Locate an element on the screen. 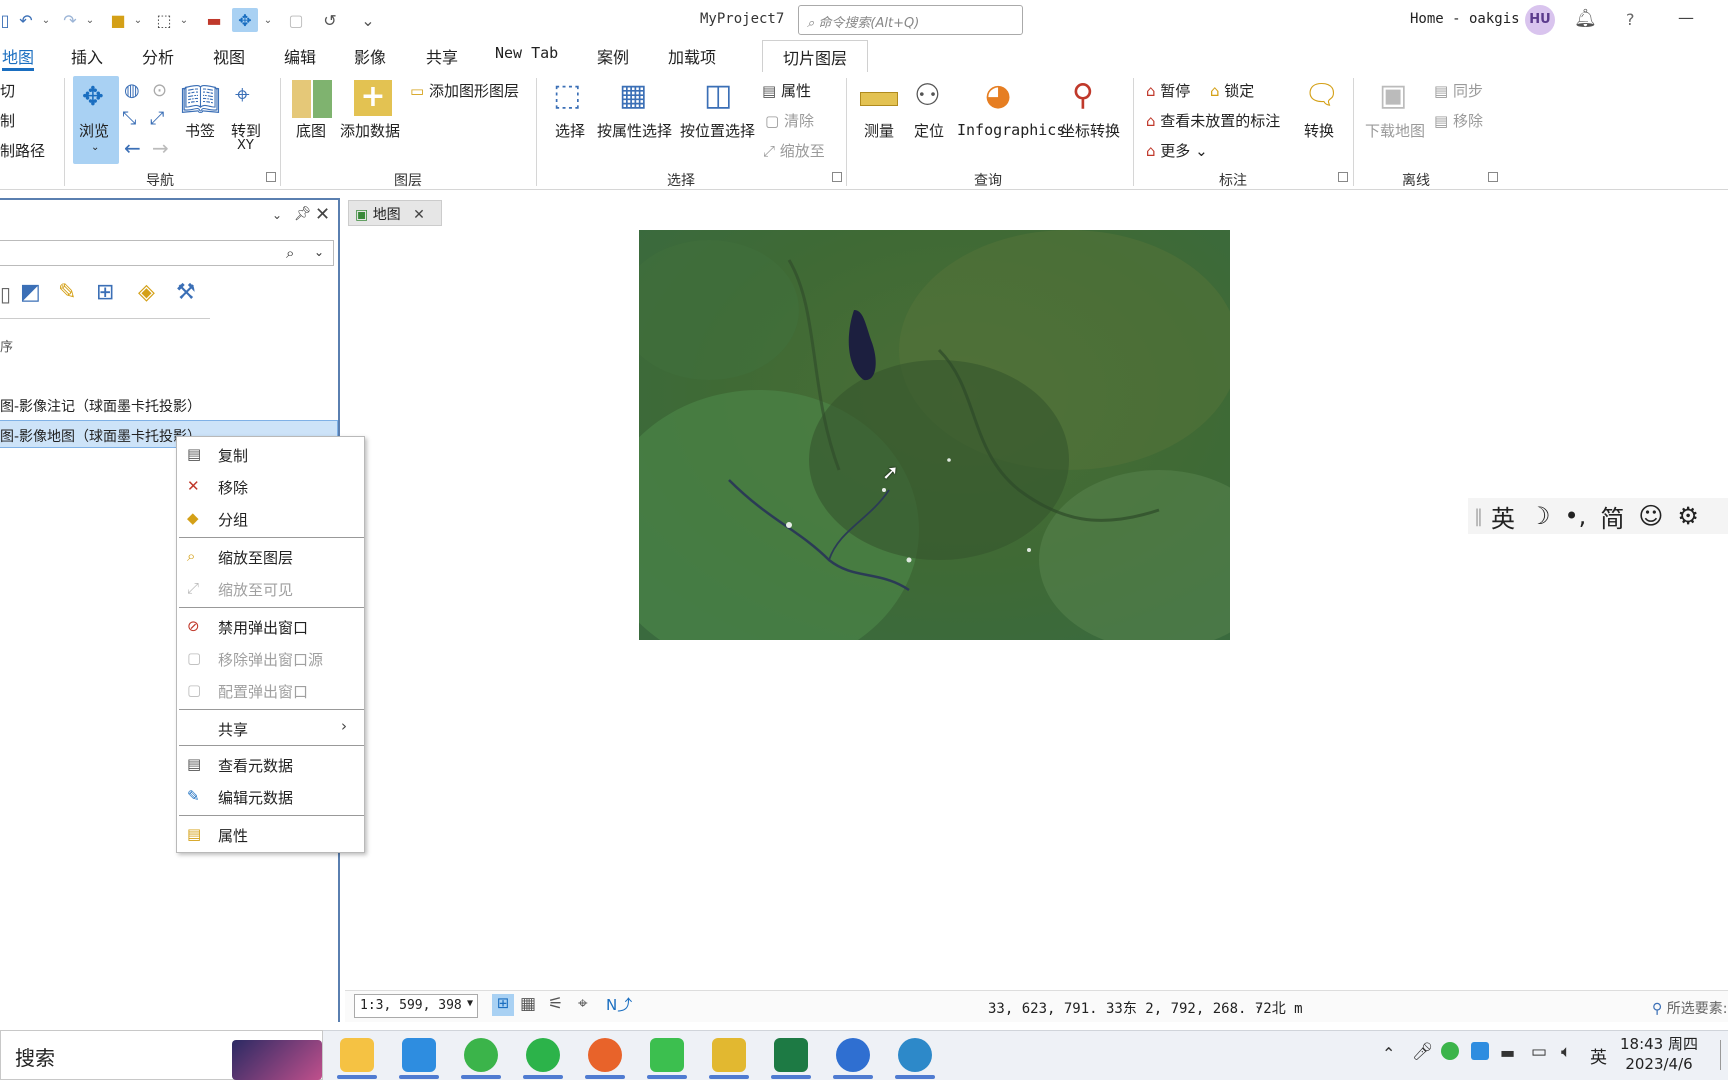 The height and width of the screenshot is (1080, 1728). bell-icon: 🔔︎ is located at coordinates (1585, 18).